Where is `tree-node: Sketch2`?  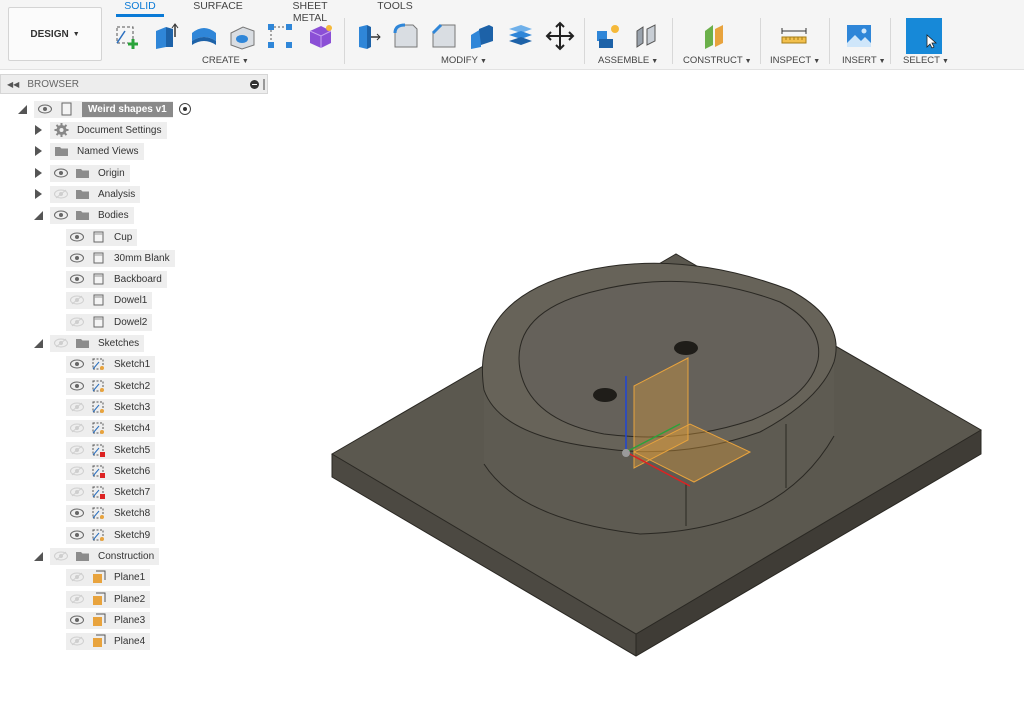 tree-node: Sketch2 is located at coordinates (111, 386).